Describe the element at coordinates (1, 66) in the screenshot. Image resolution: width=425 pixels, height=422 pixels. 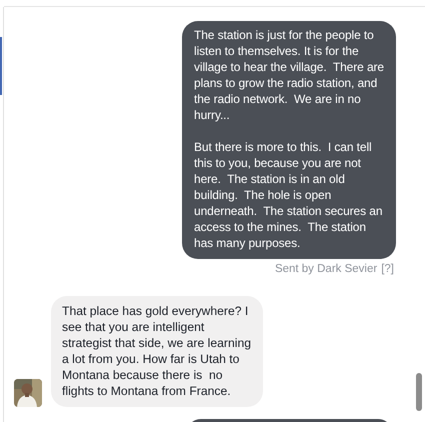
I see `selection-marker` at that location.